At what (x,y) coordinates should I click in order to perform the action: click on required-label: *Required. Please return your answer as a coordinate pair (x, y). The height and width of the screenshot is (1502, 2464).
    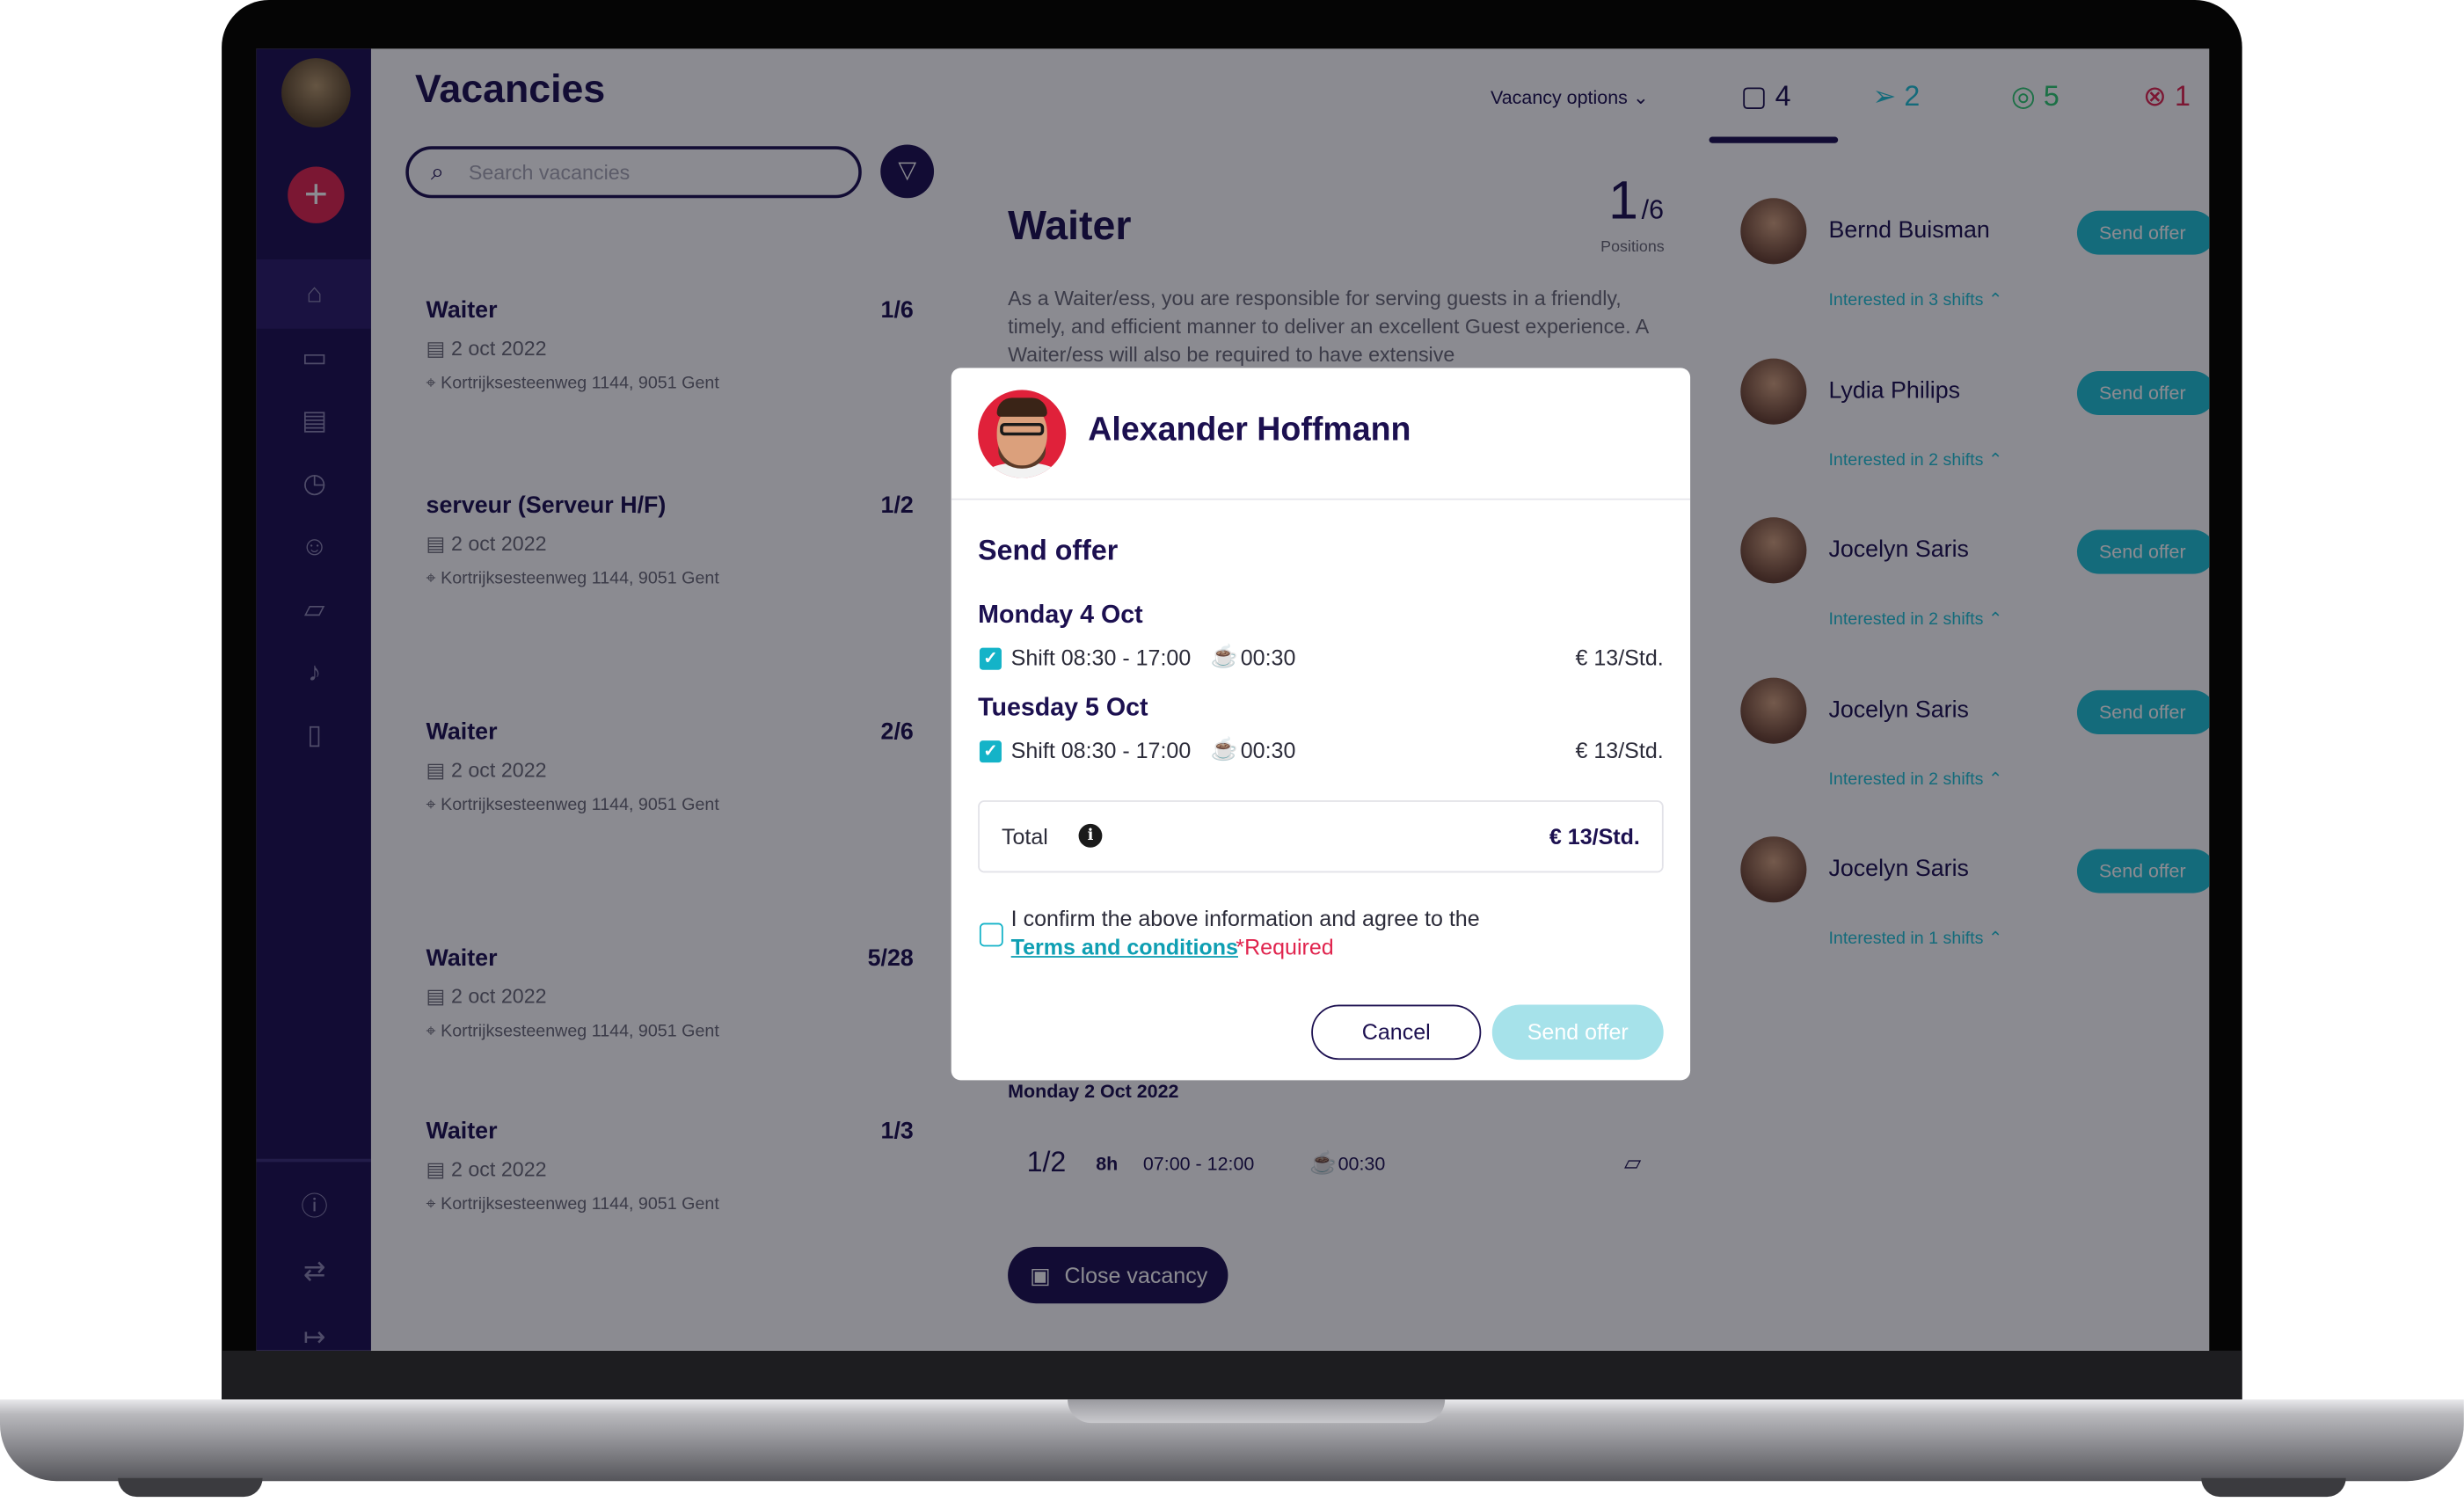
    Looking at the image, I should click on (1285, 946).